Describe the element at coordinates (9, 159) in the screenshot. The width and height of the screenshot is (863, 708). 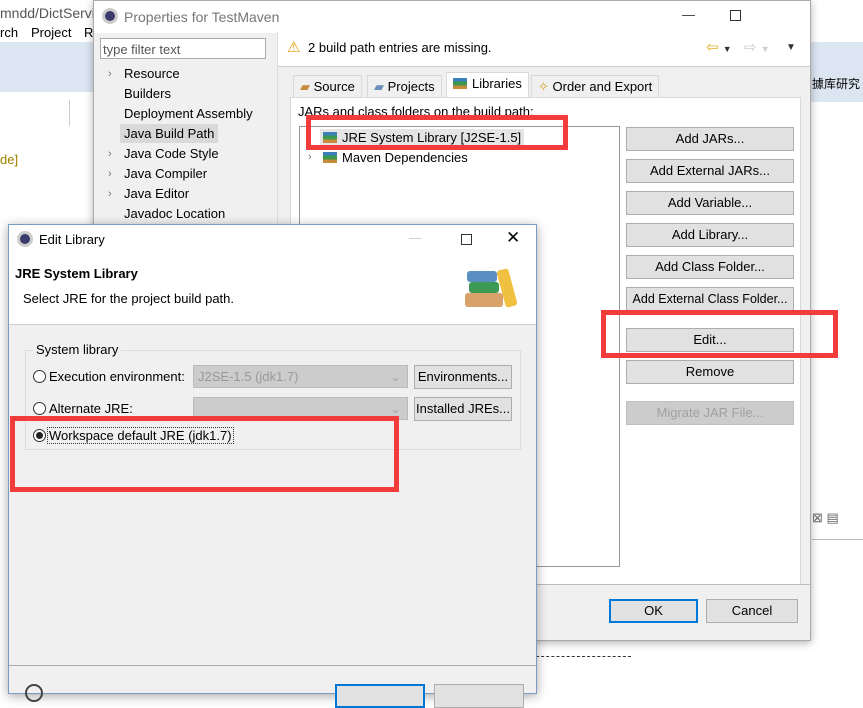
I see `ide-code: de]` at that location.